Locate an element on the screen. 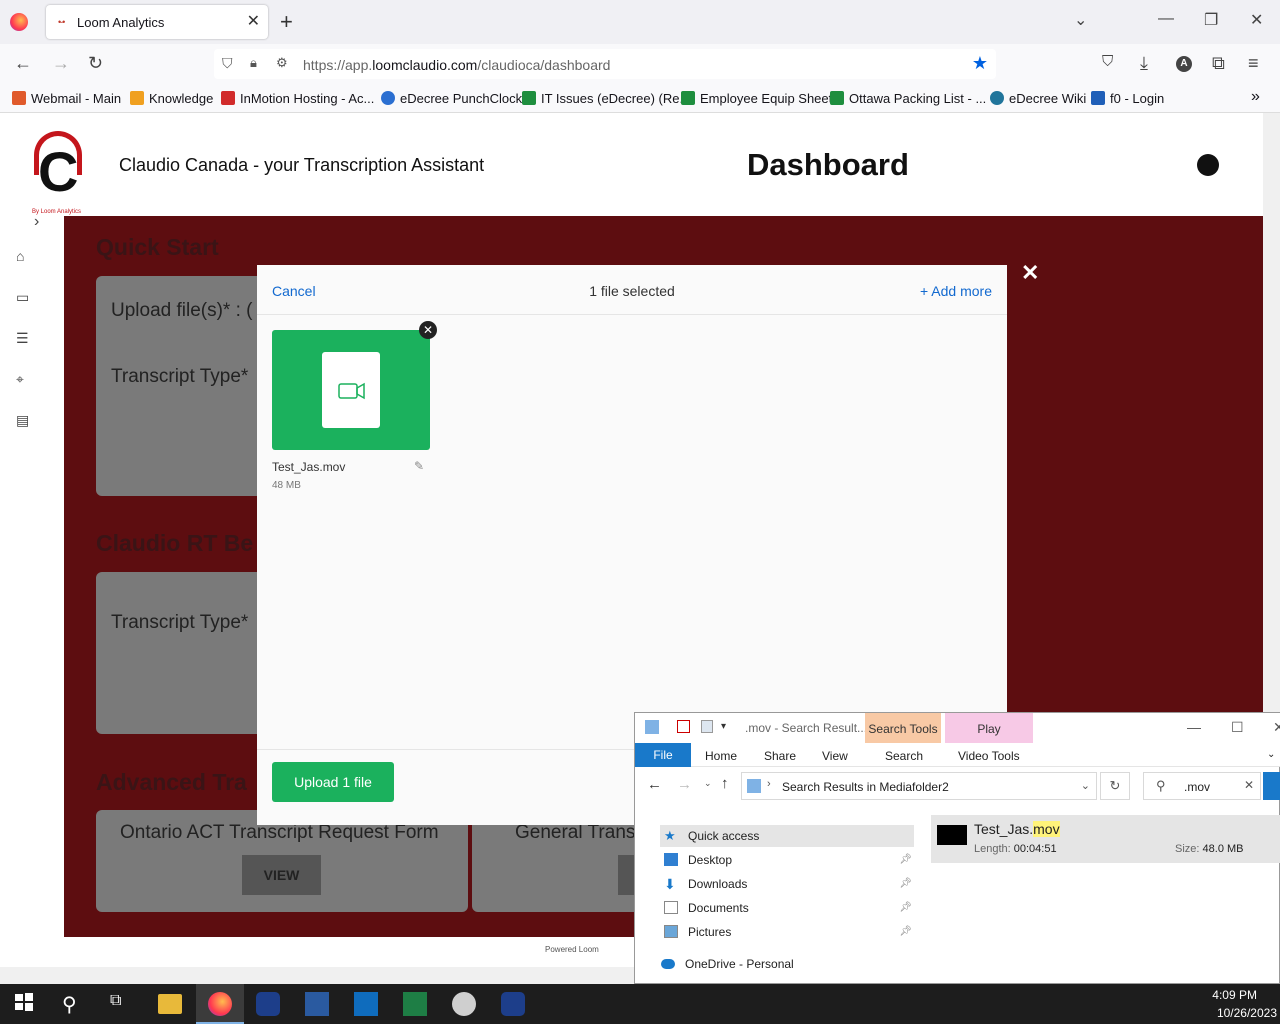 This screenshot has width=1280, height=1024. ribbon-tab-video-tools: Video Tools is located at coordinates (989, 756).